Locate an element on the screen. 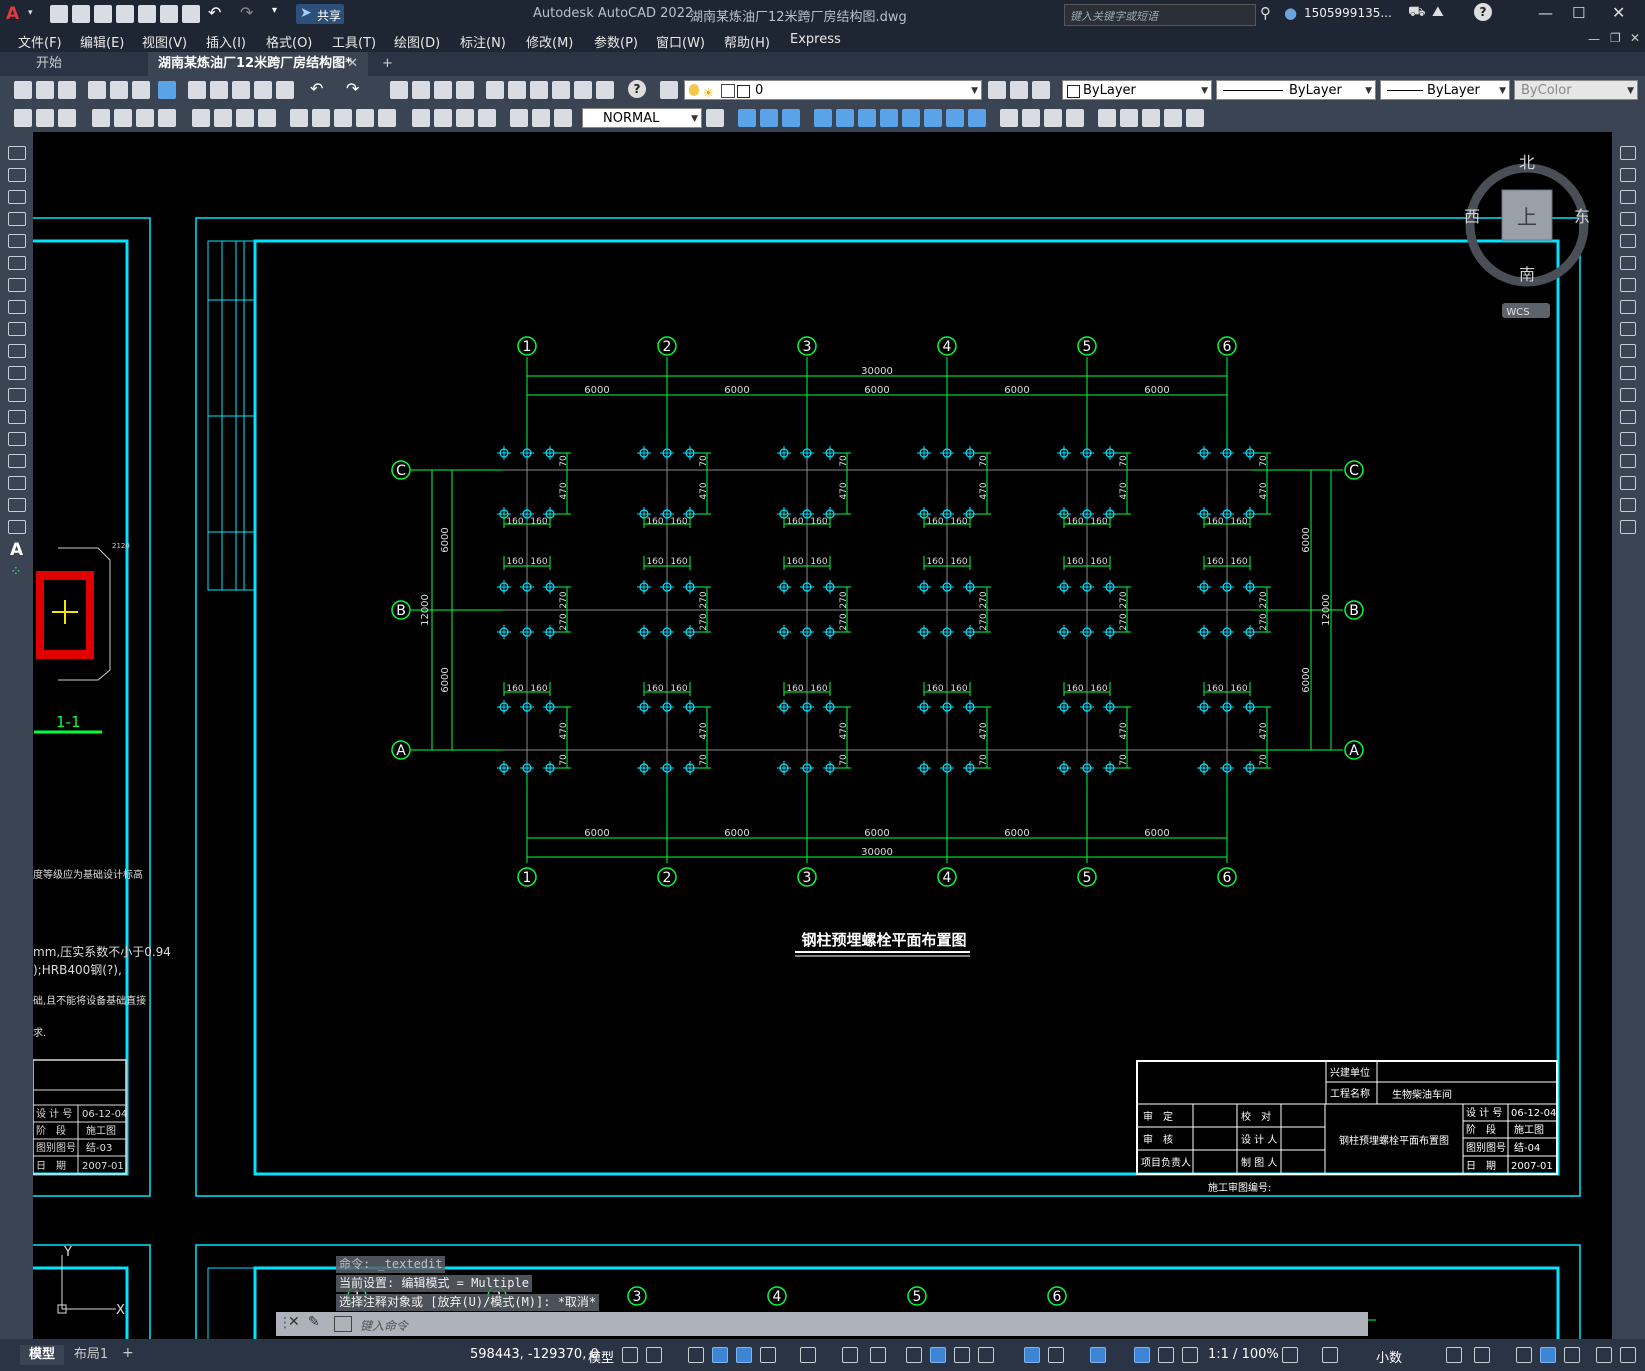 This screenshot has width=1645, height=1371. polyline-icon is located at coordinates (17, 197).